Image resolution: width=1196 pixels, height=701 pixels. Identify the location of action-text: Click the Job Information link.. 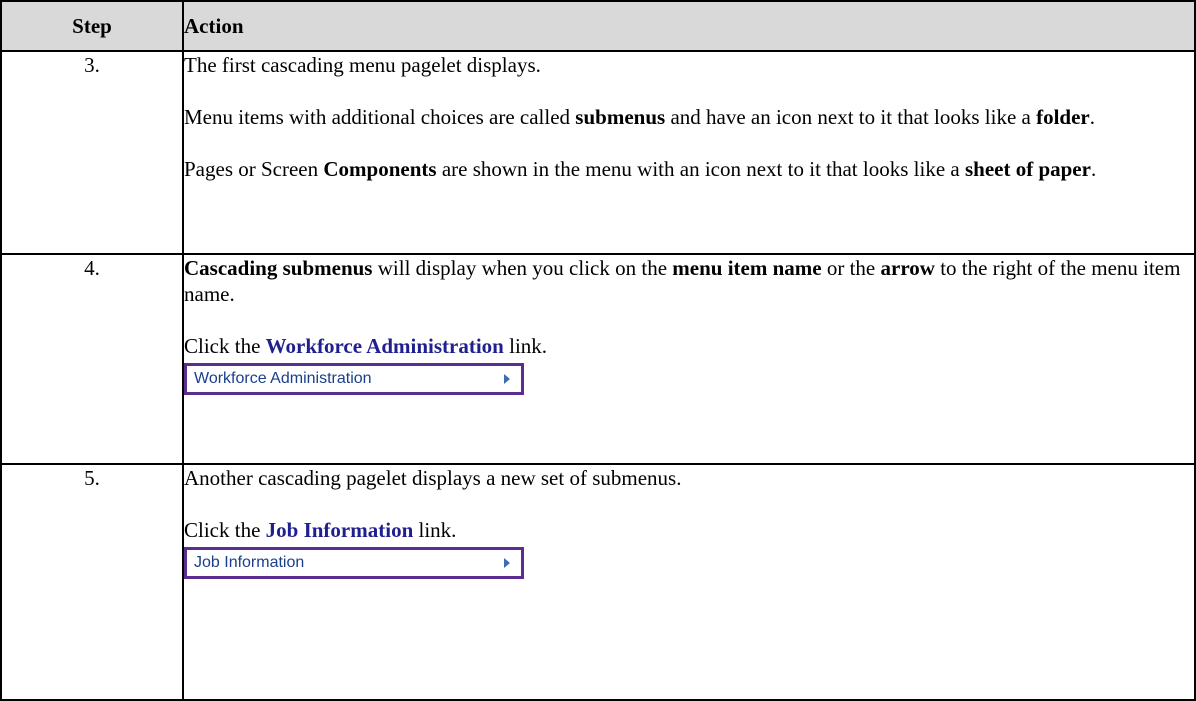
(320, 530).